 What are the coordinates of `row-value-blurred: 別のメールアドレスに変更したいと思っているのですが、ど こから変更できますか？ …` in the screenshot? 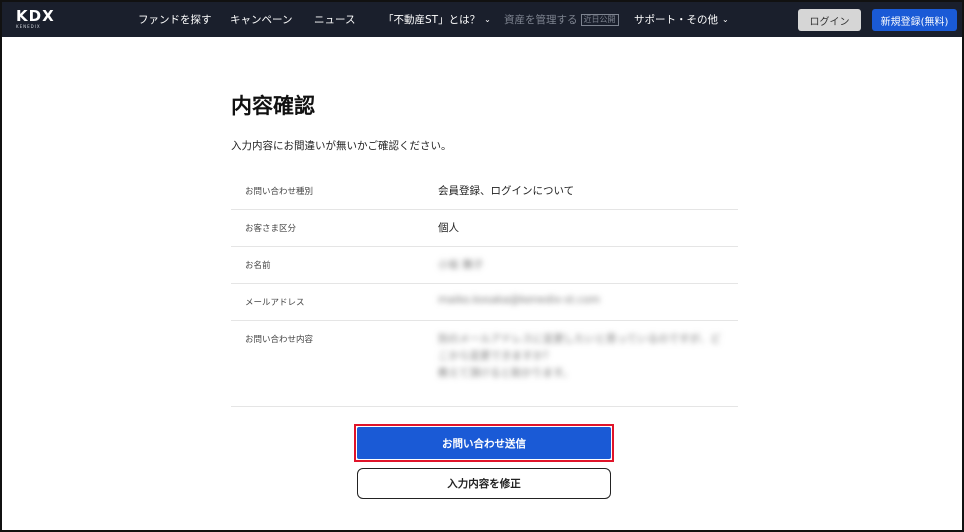 It's located at (579, 356).